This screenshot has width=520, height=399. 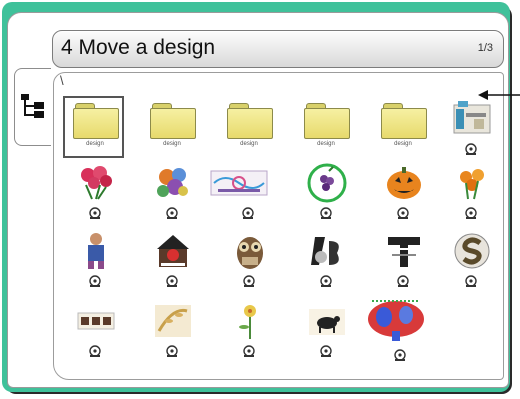 I want to click on design-border-thumbnail, so click(x=239, y=183).